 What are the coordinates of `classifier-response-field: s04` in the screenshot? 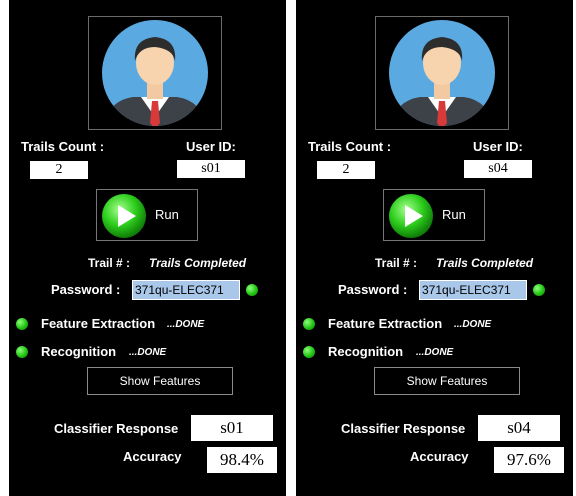 It's located at (519, 428).